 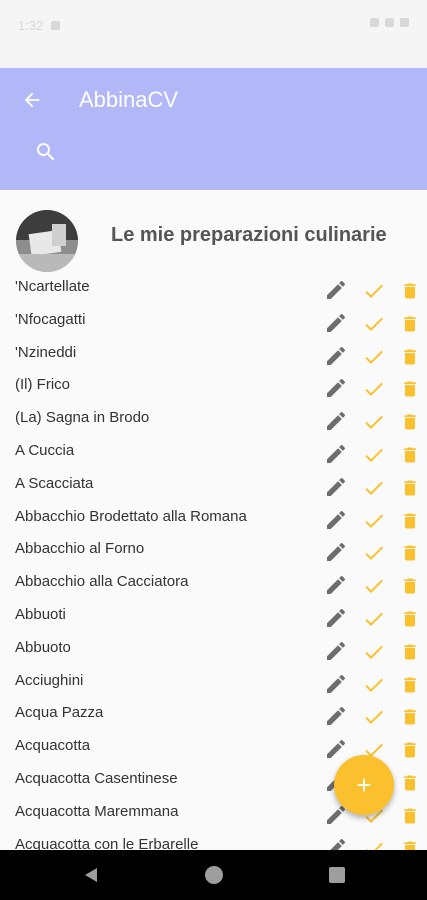 What do you see at coordinates (97, 811) in the screenshot?
I see `recipe-name: Acquacotta Maremmana` at bounding box center [97, 811].